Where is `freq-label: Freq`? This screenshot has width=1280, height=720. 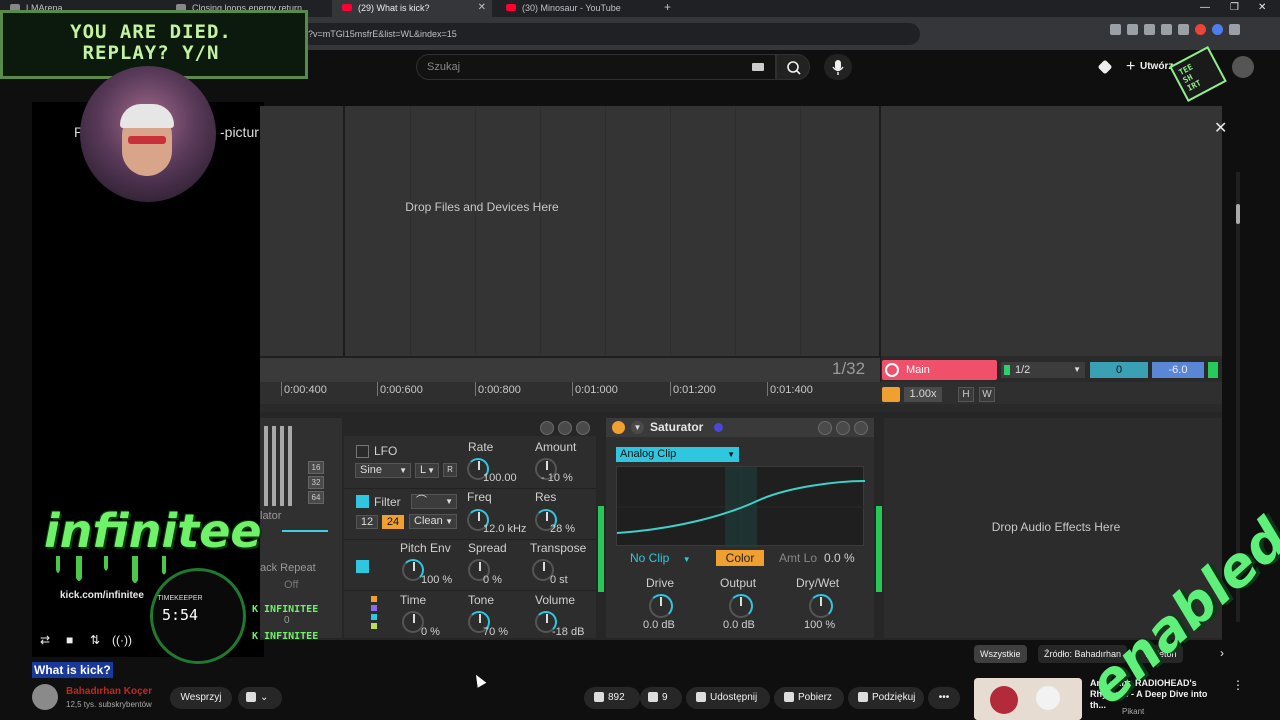
freq-label: Freq is located at coordinates (479, 497).